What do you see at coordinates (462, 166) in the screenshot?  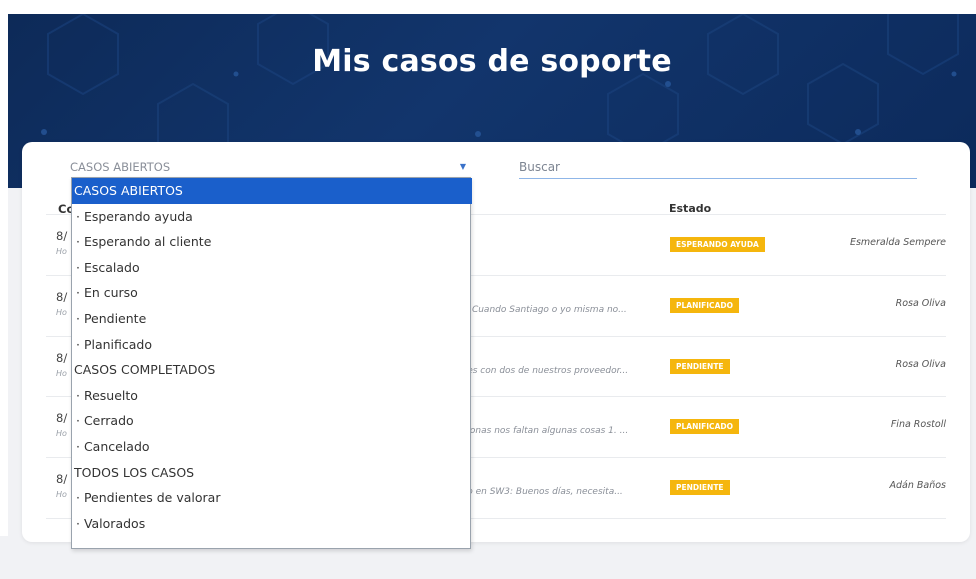 I see `chevron-down-icon: ▼` at bounding box center [462, 166].